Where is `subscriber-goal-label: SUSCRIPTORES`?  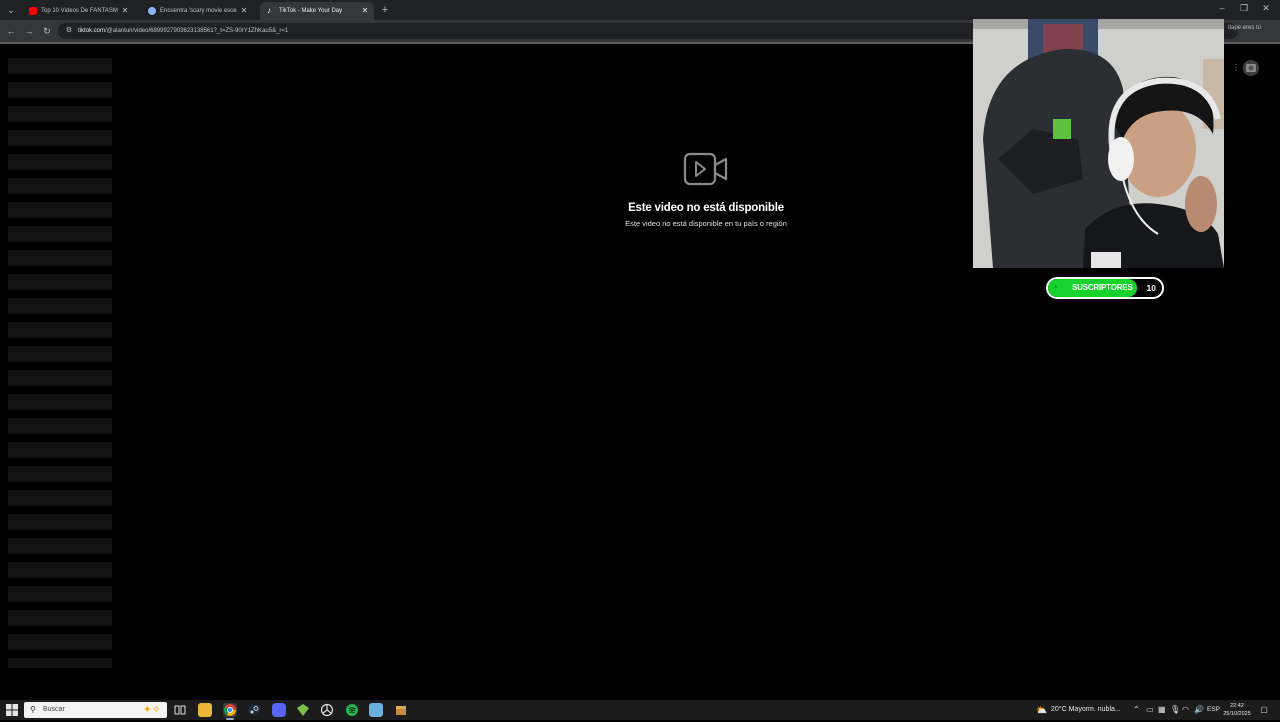 subscriber-goal-label: SUSCRIPTORES is located at coordinates (1102, 287).